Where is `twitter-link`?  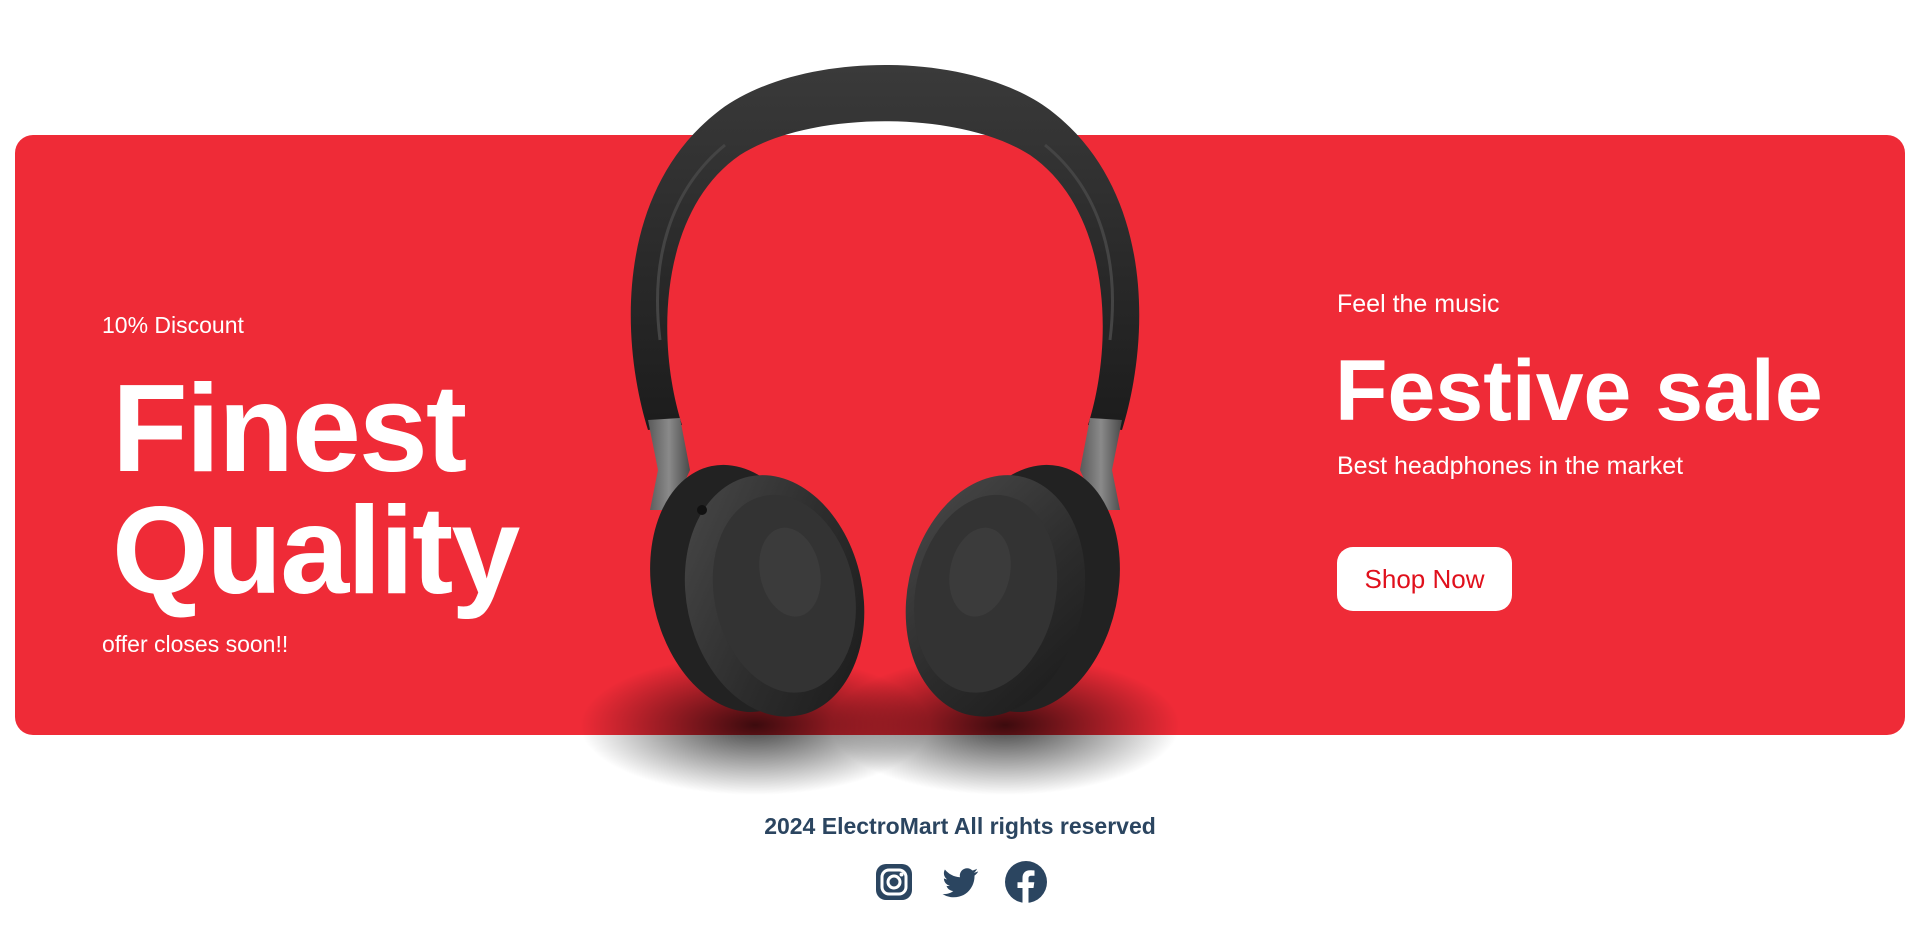
twitter-link is located at coordinates (960, 882).